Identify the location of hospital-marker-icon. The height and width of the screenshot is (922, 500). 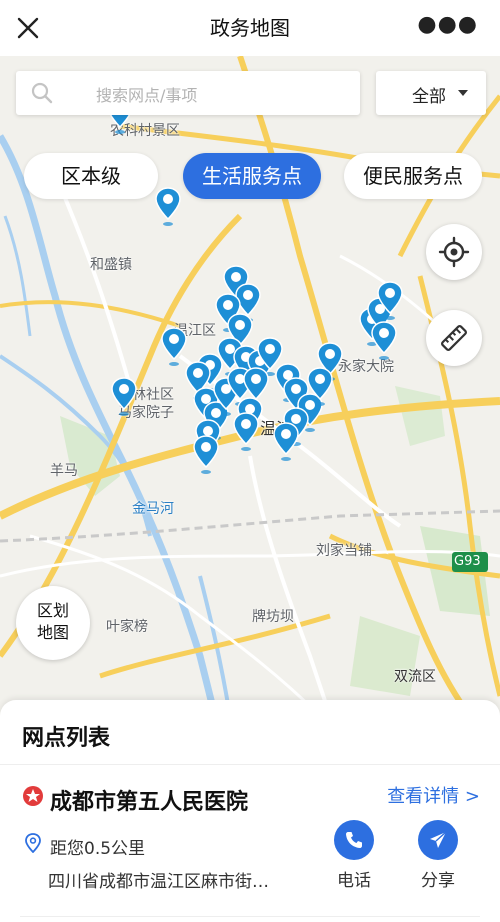
(33, 796).